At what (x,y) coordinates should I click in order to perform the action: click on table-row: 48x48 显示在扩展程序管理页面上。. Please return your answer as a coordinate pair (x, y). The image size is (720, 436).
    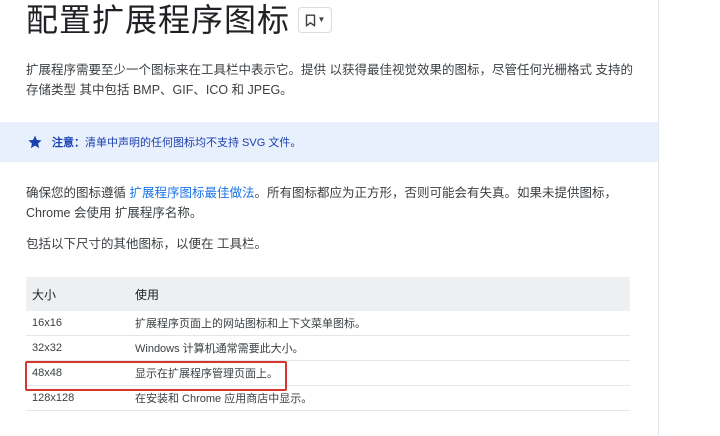
    Looking at the image, I should click on (328, 373).